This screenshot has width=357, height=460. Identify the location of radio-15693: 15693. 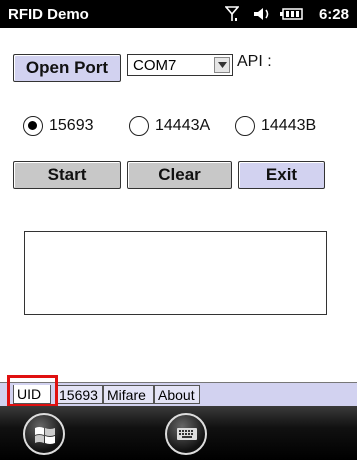
(68, 127).